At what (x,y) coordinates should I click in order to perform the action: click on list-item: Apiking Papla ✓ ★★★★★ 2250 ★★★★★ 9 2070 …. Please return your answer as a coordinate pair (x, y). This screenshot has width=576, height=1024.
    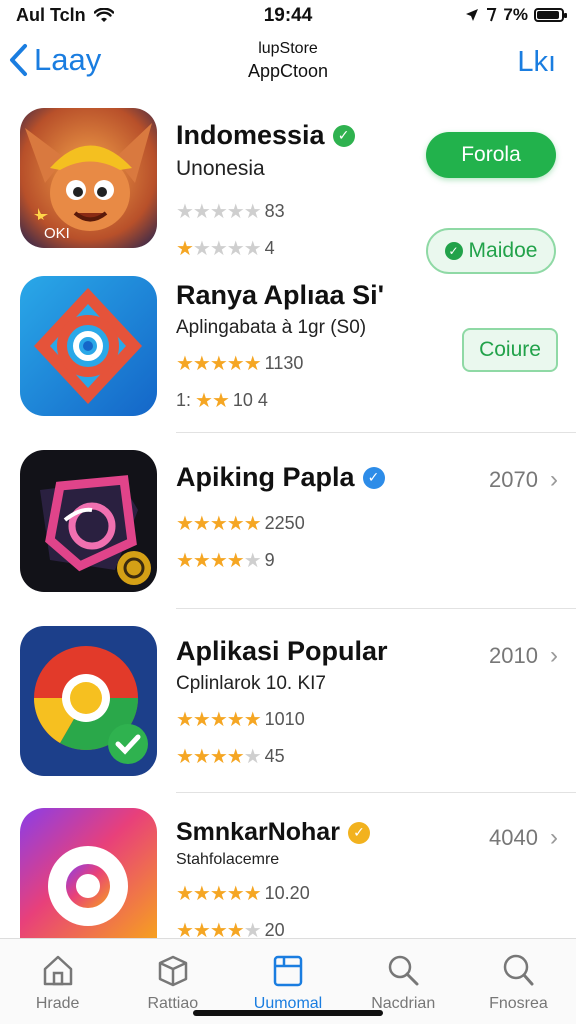
    Looking at the image, I should click on (288, 525).